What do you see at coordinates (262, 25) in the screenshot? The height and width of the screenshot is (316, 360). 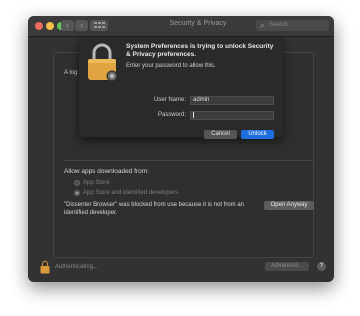 I see `search-icon: ⌕` at bounding box center [262, 25].